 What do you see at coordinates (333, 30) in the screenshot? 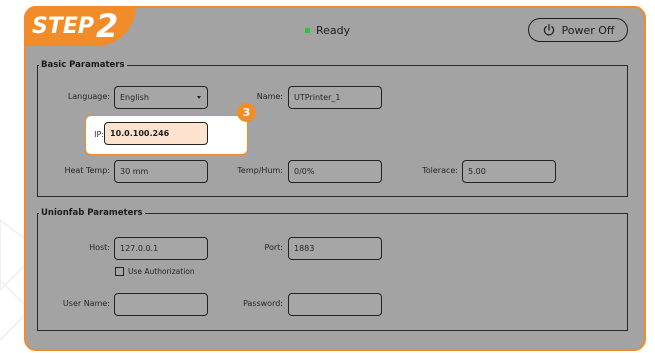
I see `status-text: Ready` at bounding box center [333, 30].